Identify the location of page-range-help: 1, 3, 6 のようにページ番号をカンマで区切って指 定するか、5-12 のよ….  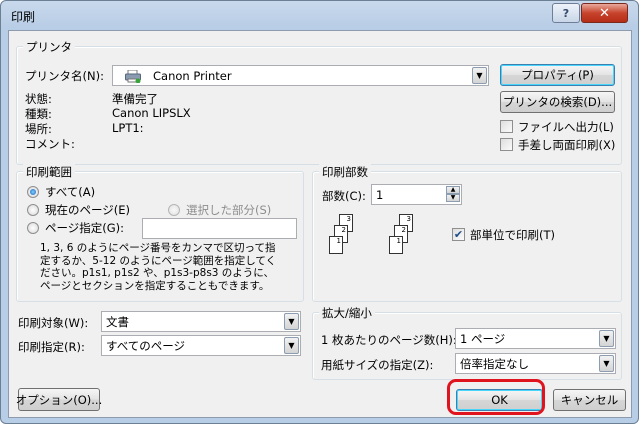
(169, 267).